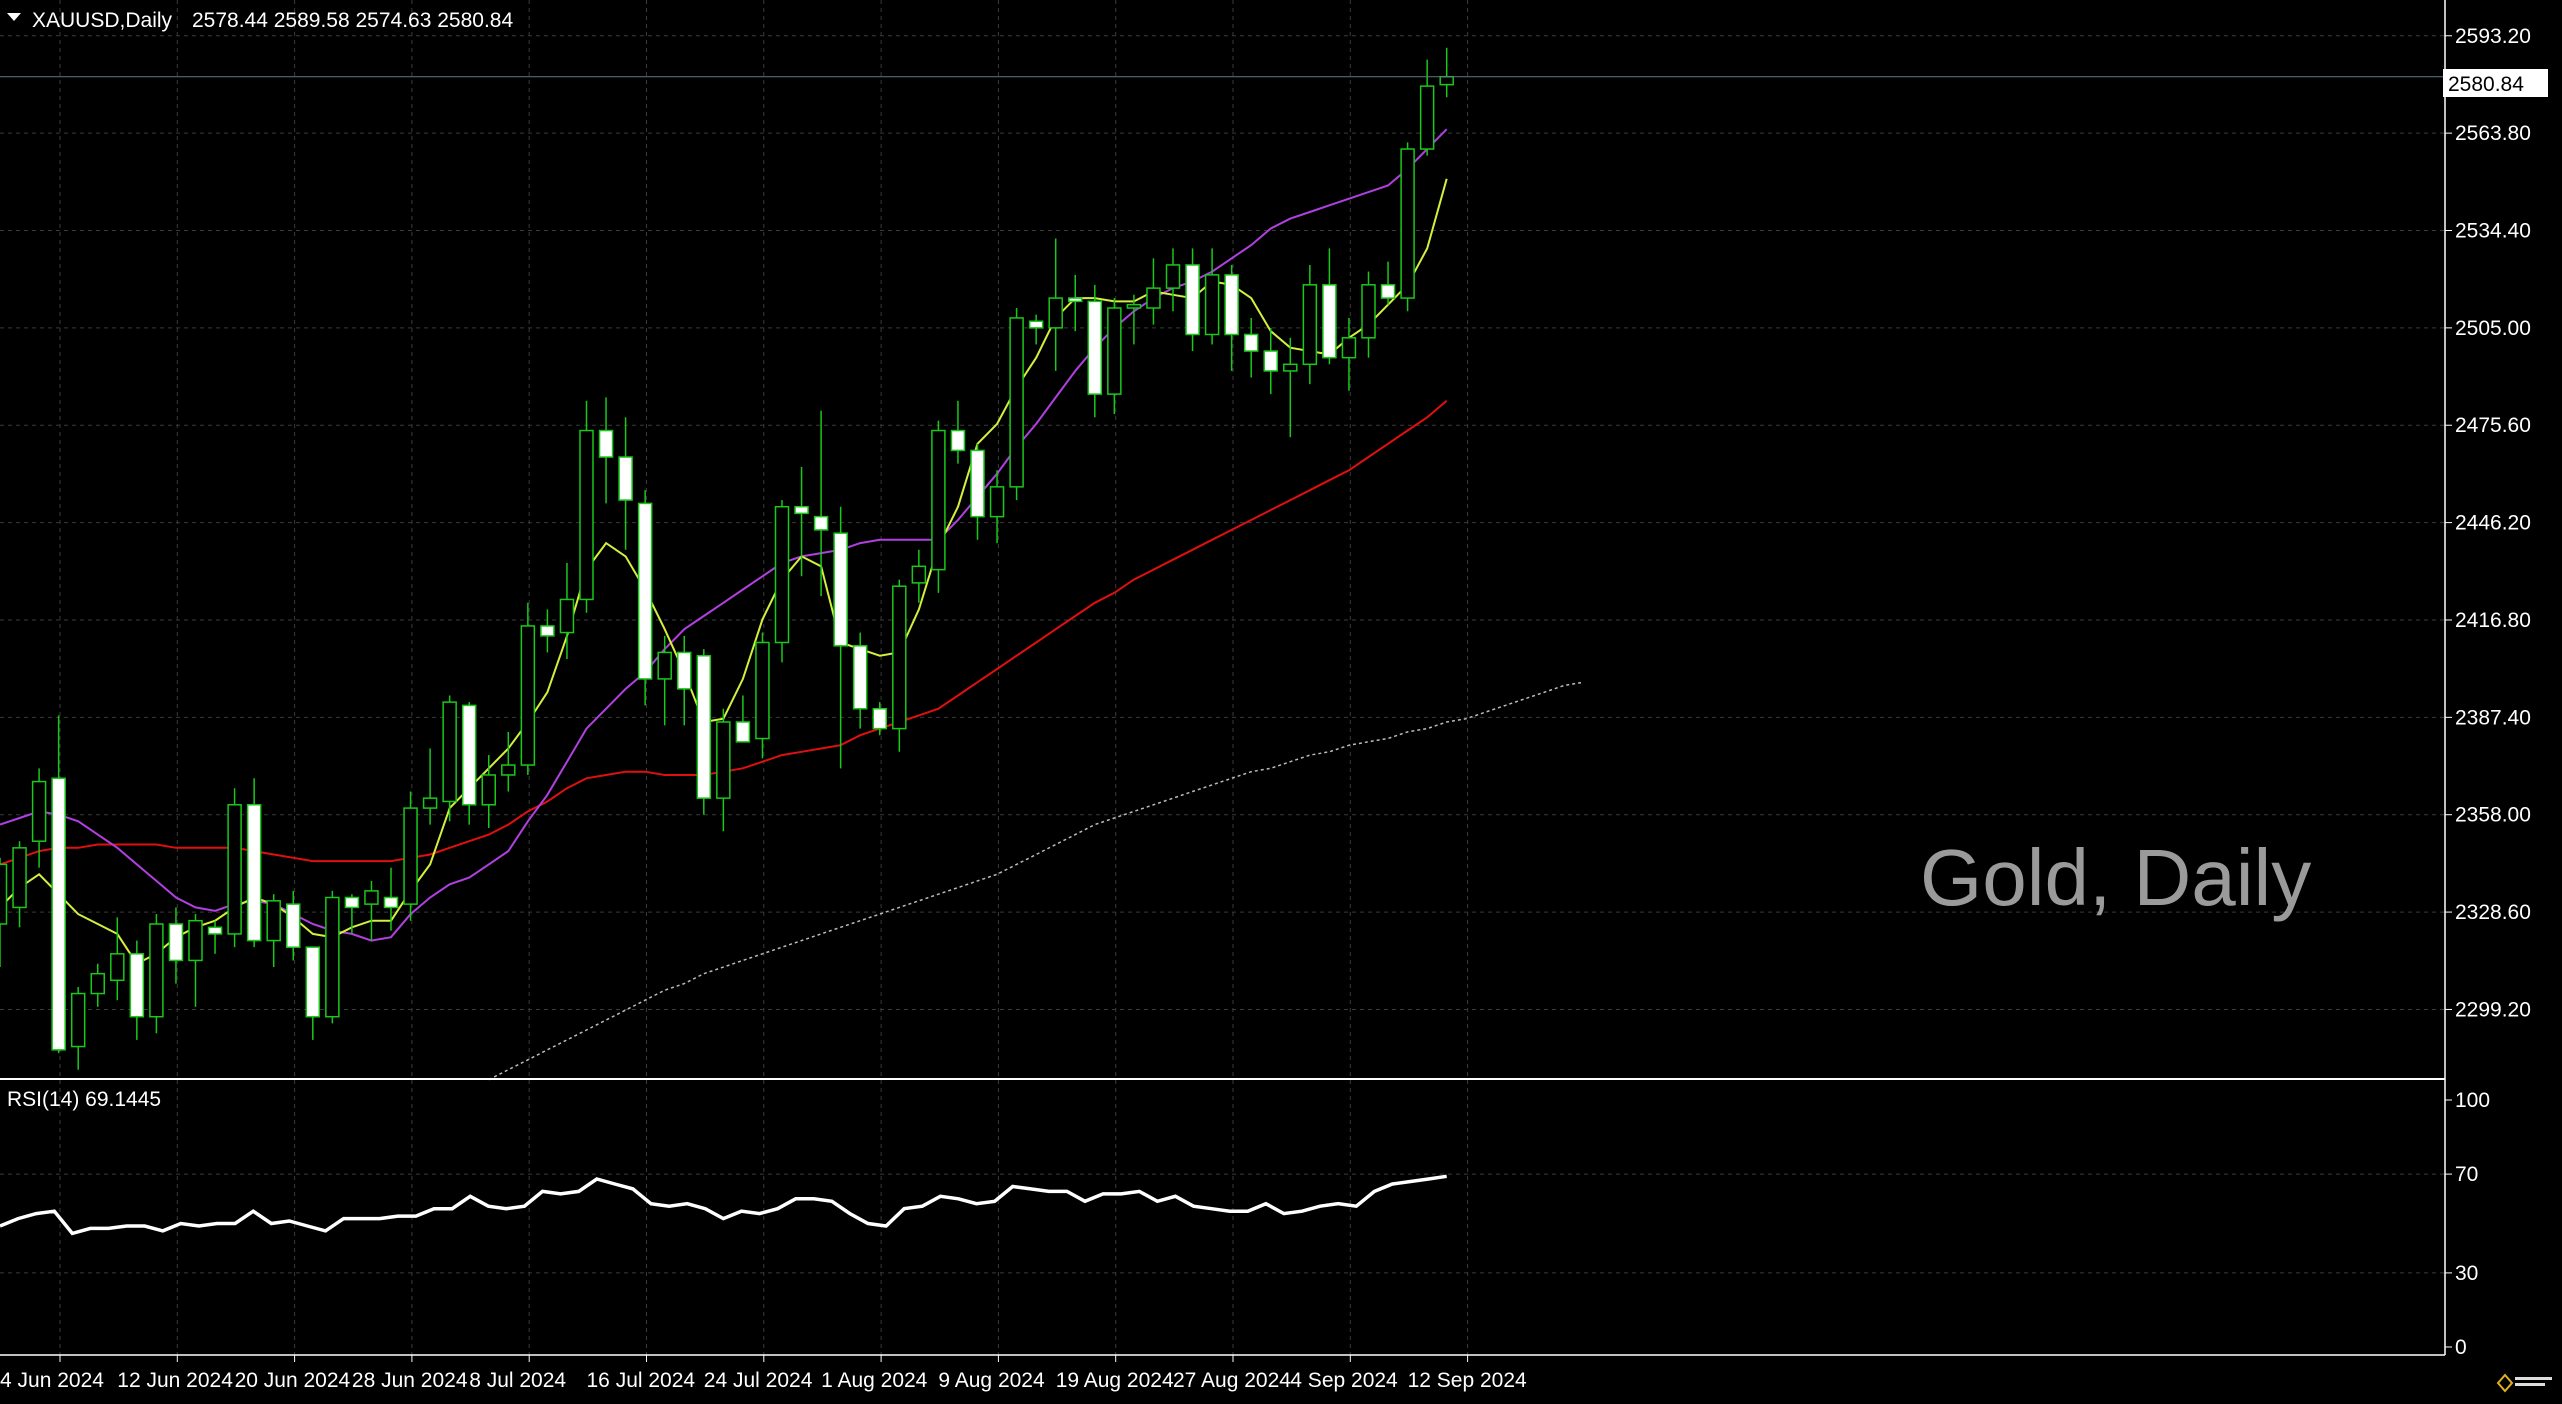 Image resolution: width=2562 pixels, height=1404 pixels. I want to click on rsi-tick-label: 30, so click(2466, 1273).